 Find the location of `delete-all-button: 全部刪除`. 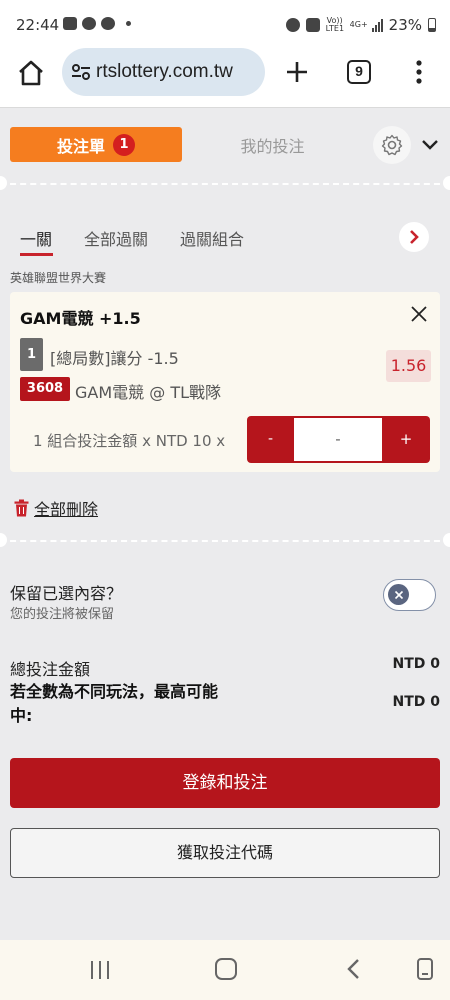

delete-all-button: 全部刪除 is located at coordinates (56, 508).